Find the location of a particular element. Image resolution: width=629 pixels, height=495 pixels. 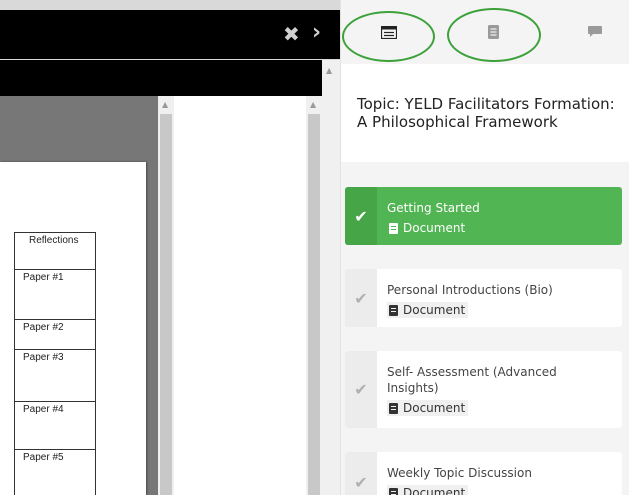

viewer-subbar is located at coordinates (161, 78).